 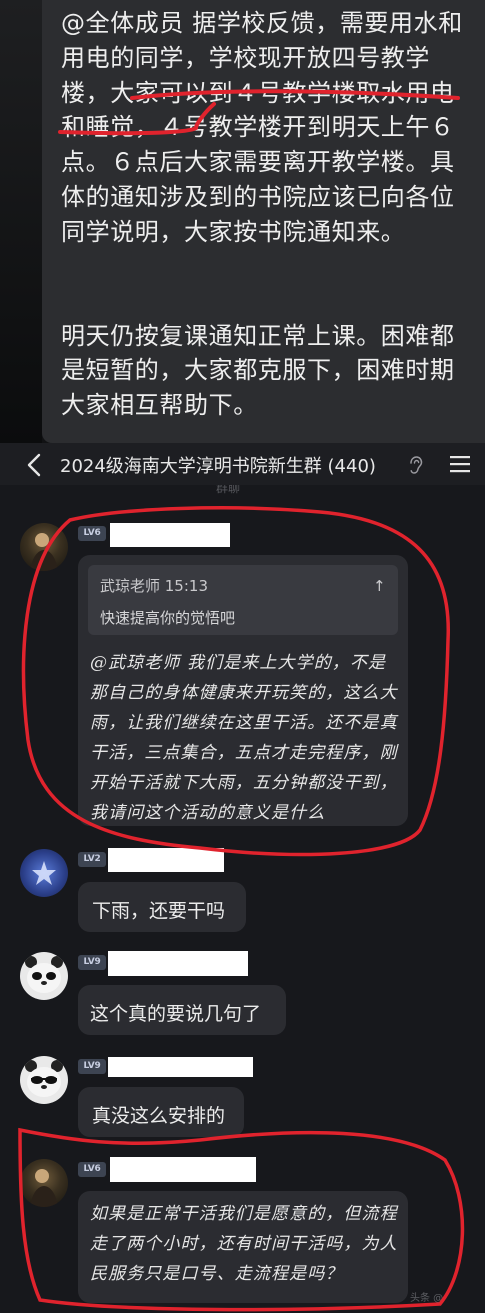 What do you see at coordinates (416, 465) in the screenshot?
I see `ear-icon` at bounding box center [416, 465].